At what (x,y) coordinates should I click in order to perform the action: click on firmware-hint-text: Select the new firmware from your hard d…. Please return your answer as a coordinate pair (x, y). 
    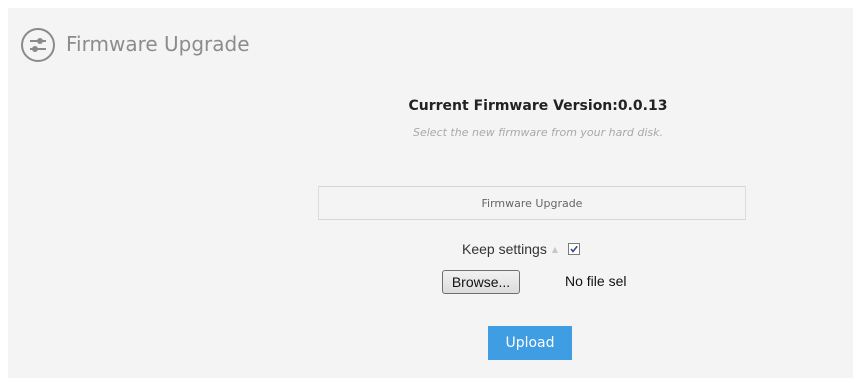
    Looking at the image, I should click on (538, 132).